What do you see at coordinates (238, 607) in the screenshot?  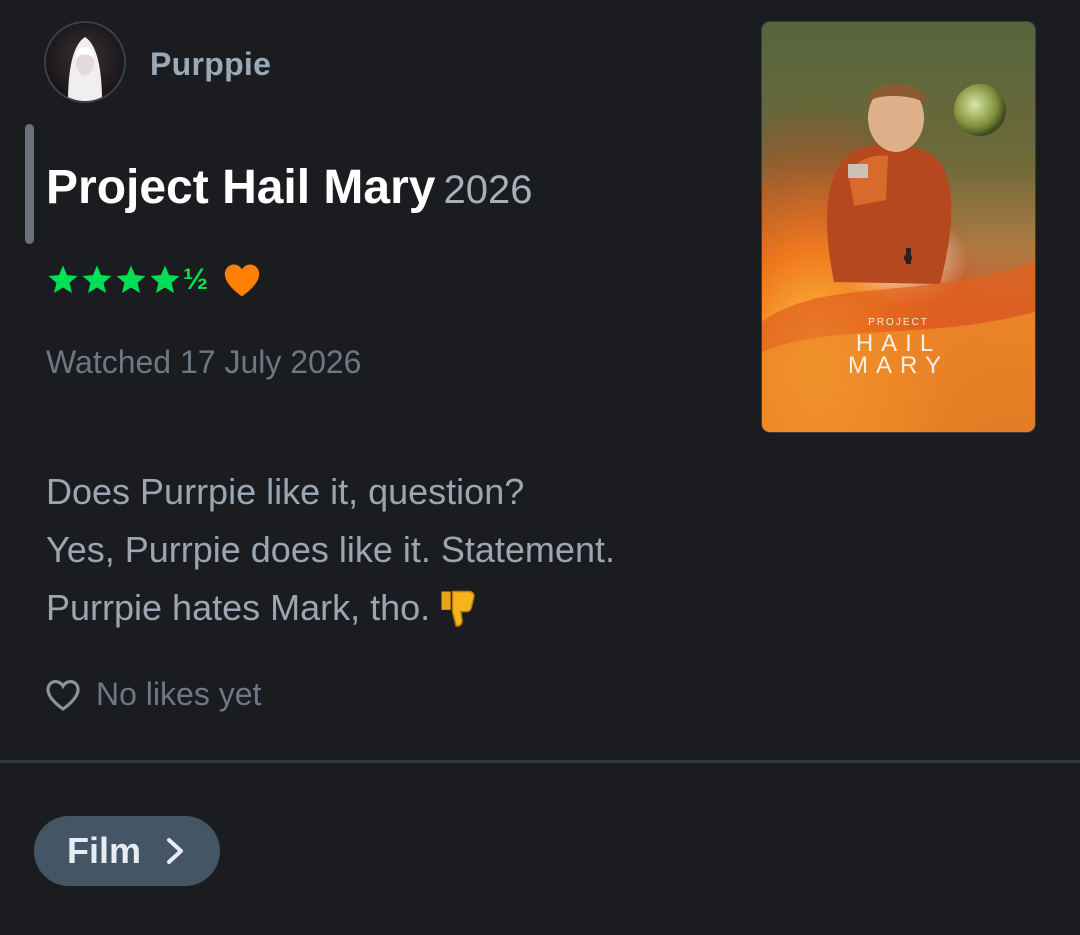 I see `review-line: Purrpie hates Mark, tho.` at bounding box center [238, 607].